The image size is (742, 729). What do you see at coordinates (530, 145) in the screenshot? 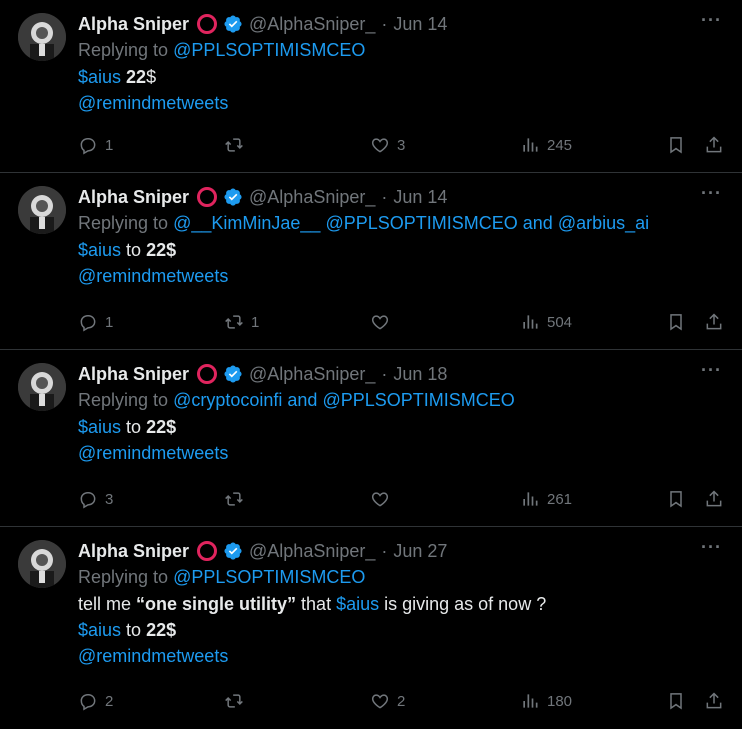
I see `views-icon` at bounding box center [530, 145].